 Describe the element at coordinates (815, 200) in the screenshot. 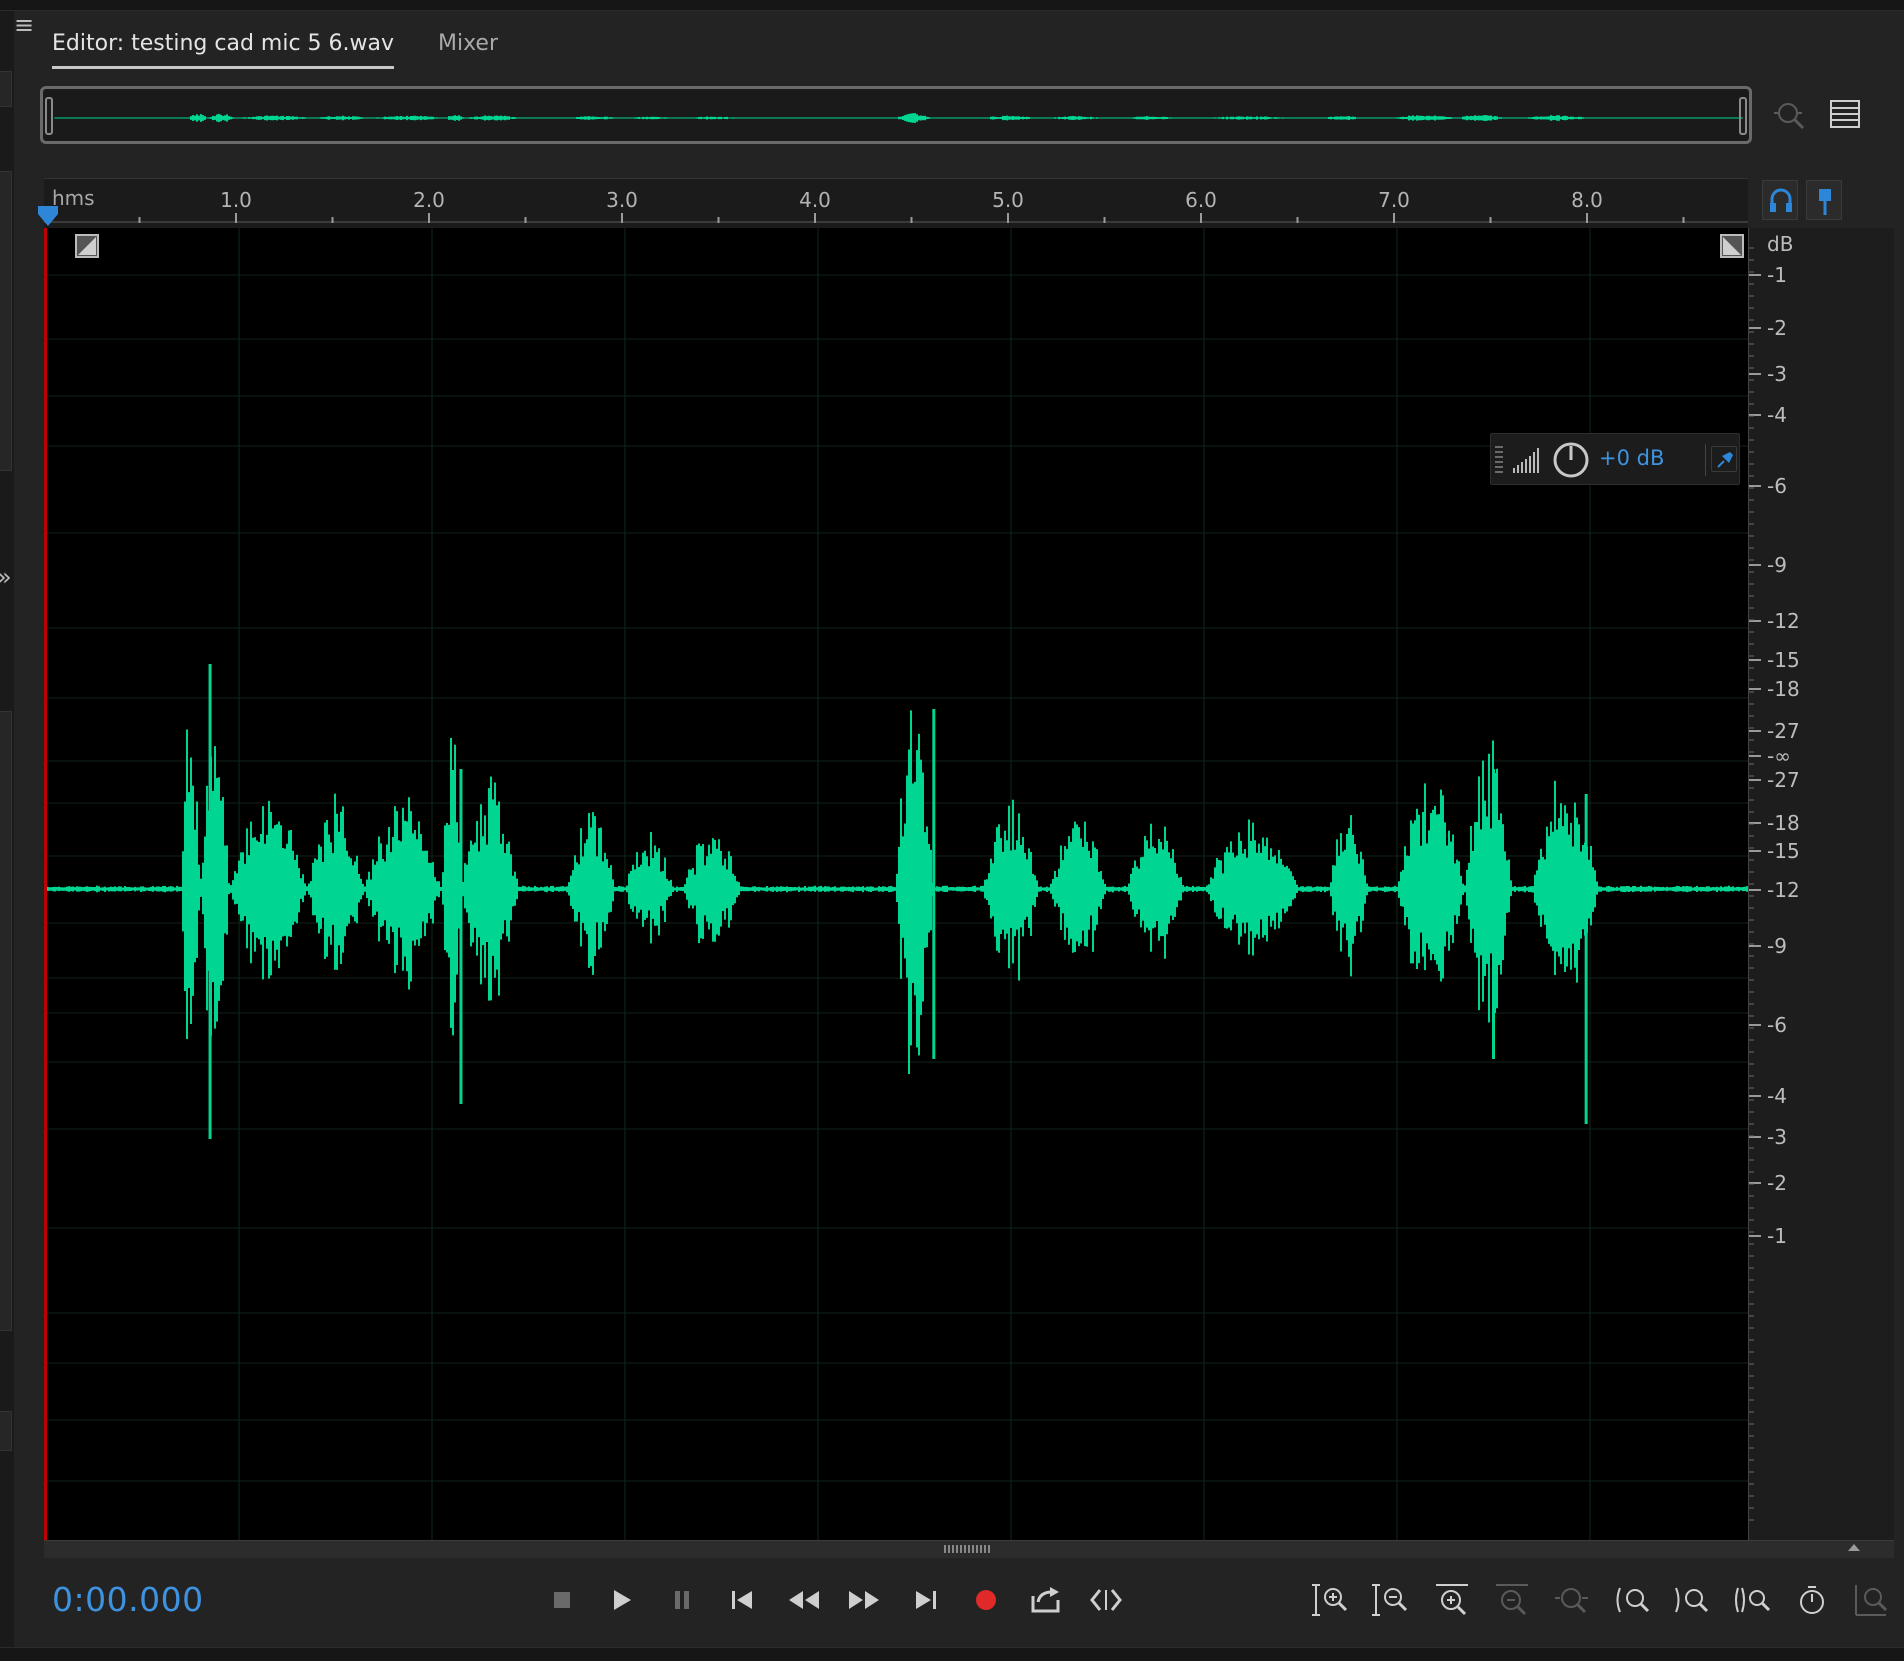

I see `ruler-tick-label: 4.0` at that location.